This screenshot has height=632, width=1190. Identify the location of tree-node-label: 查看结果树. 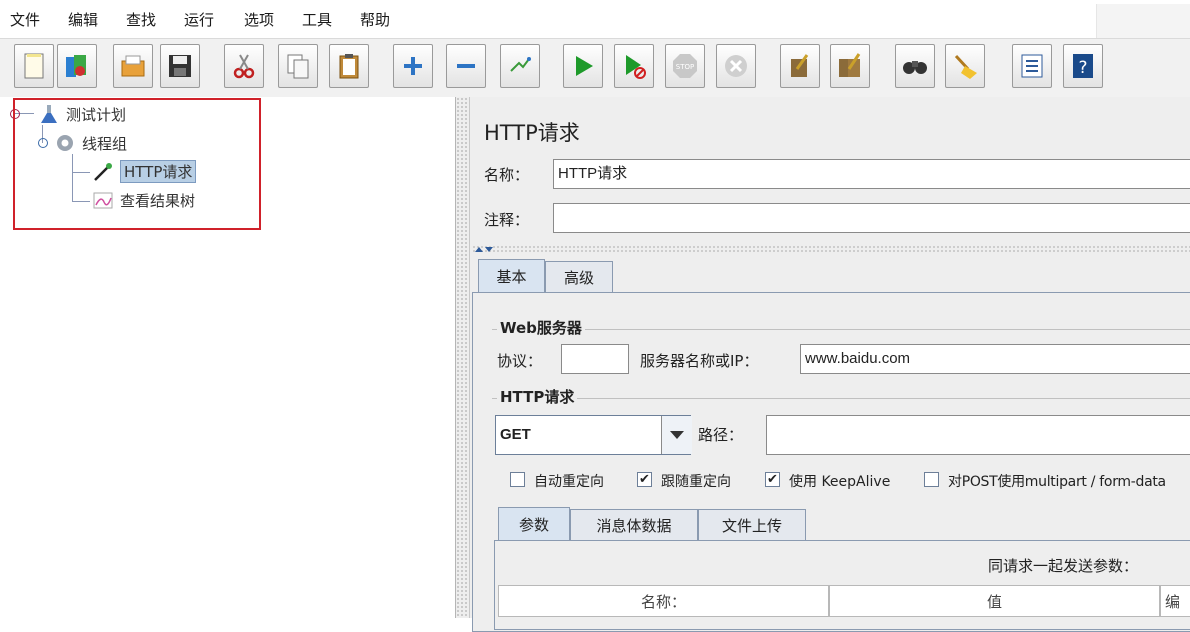
(158, 200).